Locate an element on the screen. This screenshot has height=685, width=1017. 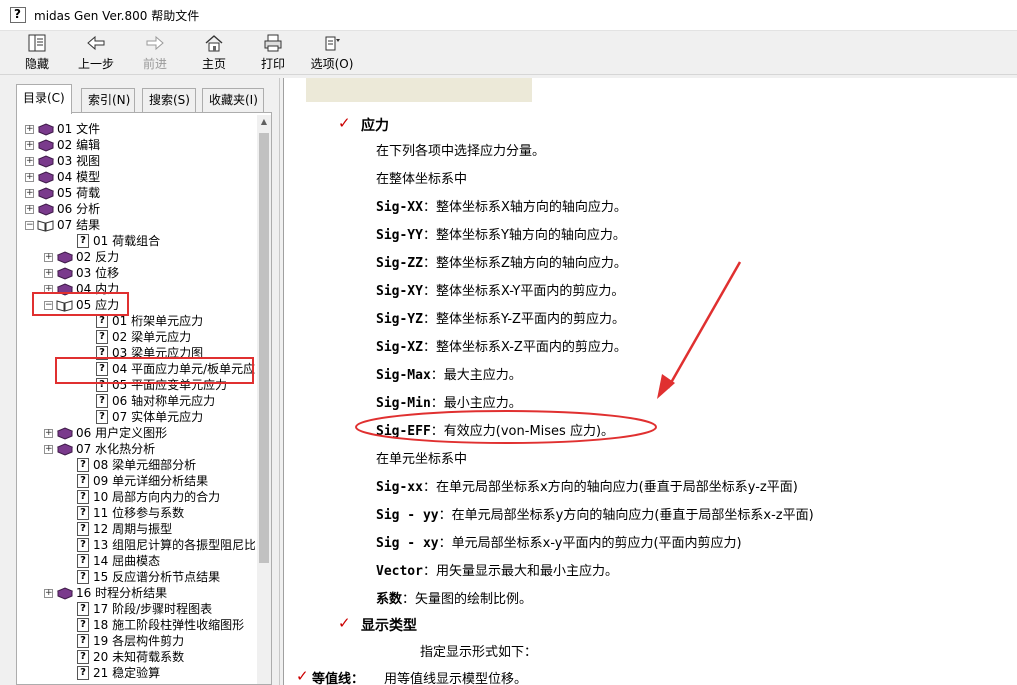
tree-item: ? 09 单元详细分析结果 is located at coordinates (137, 481).